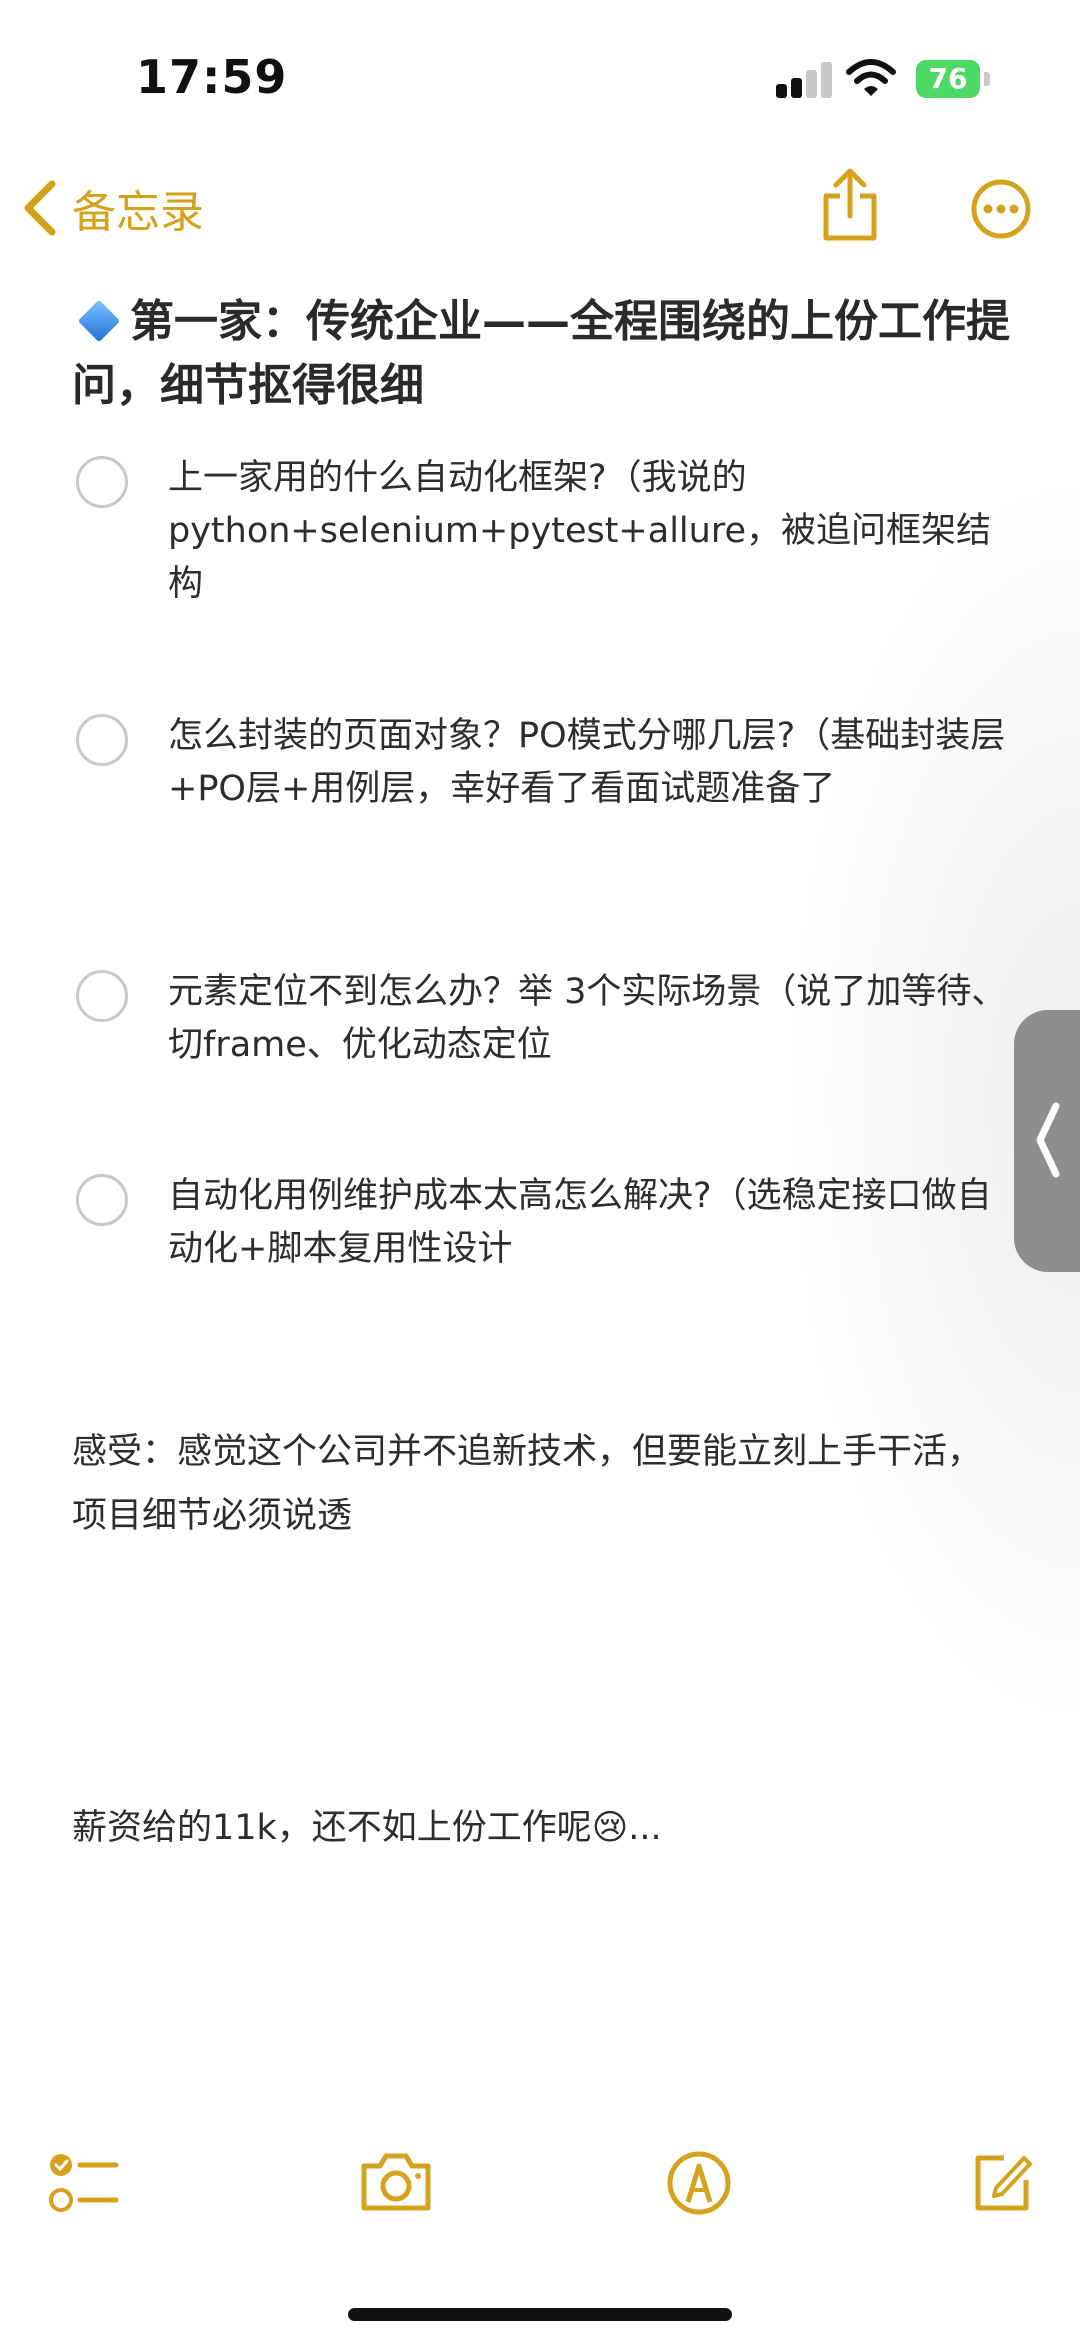  I want to click on camera-icon, so click(396, 2182).